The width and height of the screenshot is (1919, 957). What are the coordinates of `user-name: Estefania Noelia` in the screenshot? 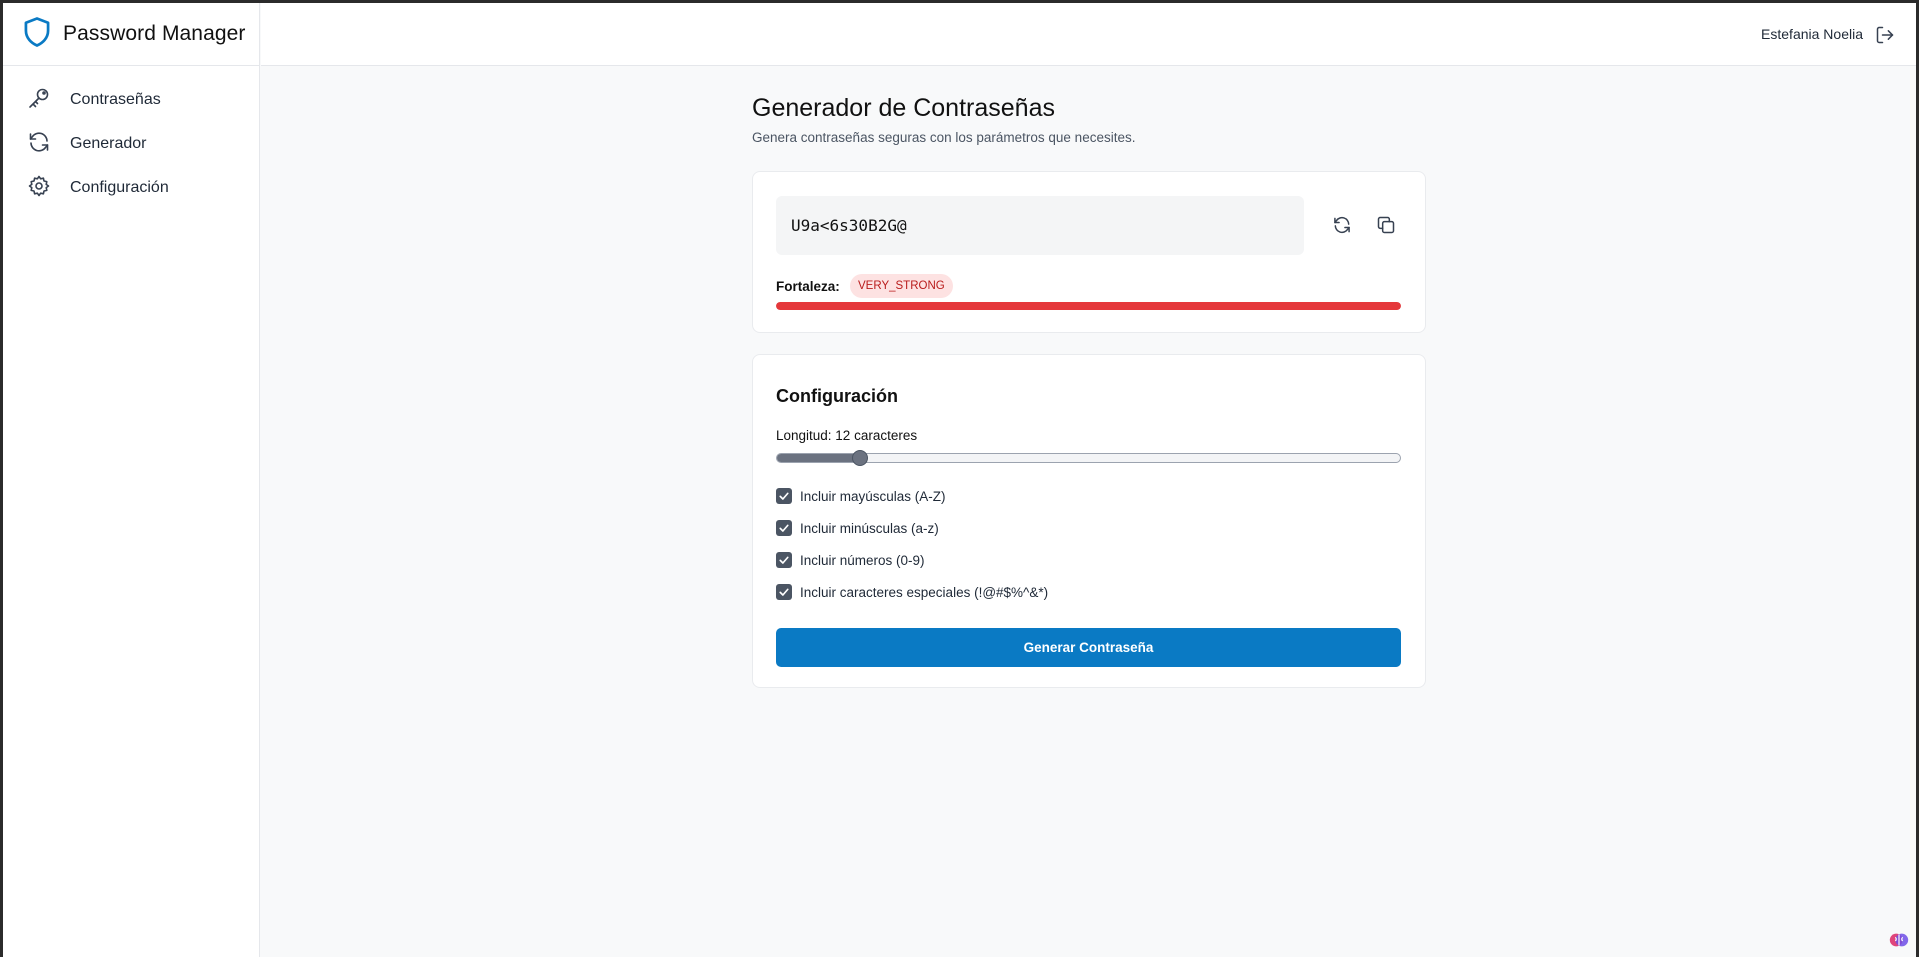 It's located at (1812, 34).